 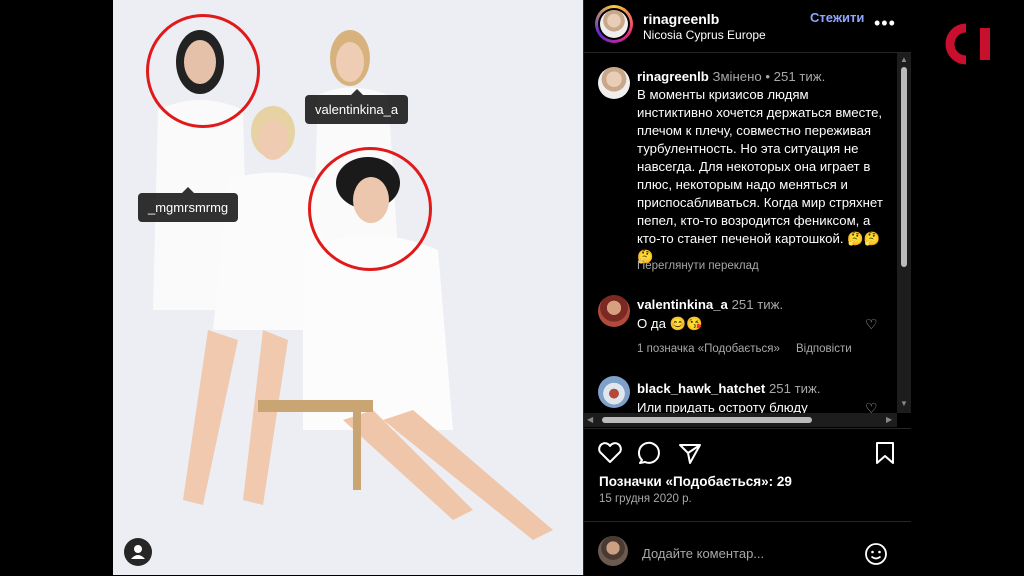 I want to click on photo-tag-valentinkina: valentinkina_a, so click(x=357, y=106).